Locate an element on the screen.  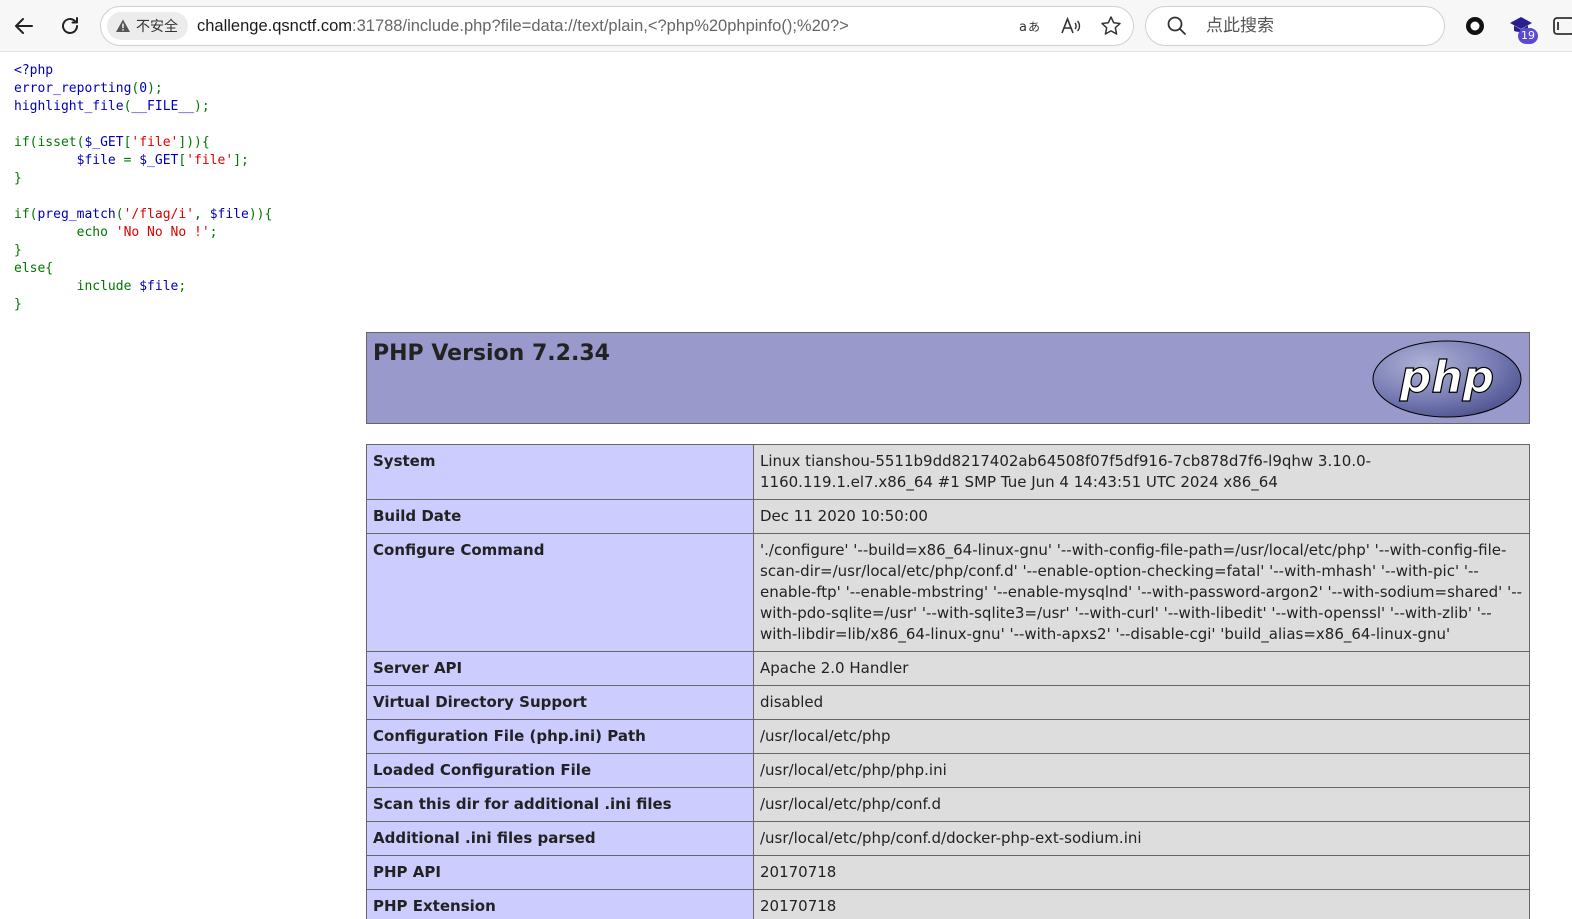
search-icon is located at coordinates (1176, 25).